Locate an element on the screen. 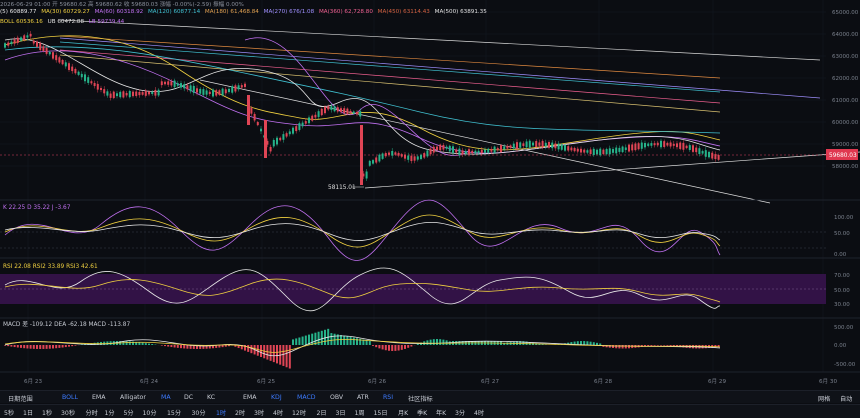 The width and height of the screenshot is (860, 418). svg-text: 6月 28 is located at coordinates (603, 381).